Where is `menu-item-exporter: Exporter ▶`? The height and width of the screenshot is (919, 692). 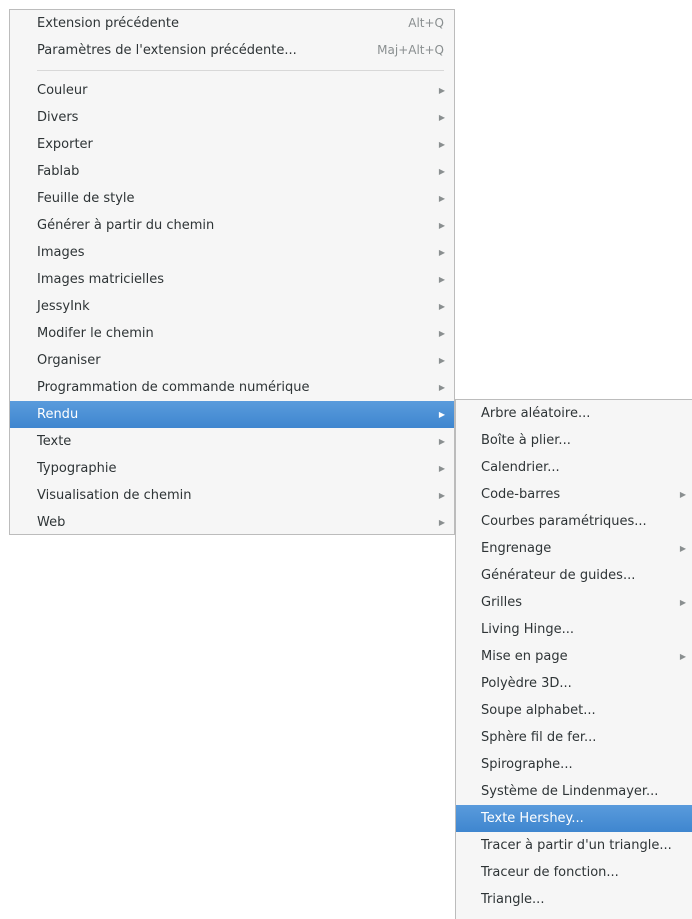 menu-item-exporter: Exporter ▶ is located at coordinates (232, 144).